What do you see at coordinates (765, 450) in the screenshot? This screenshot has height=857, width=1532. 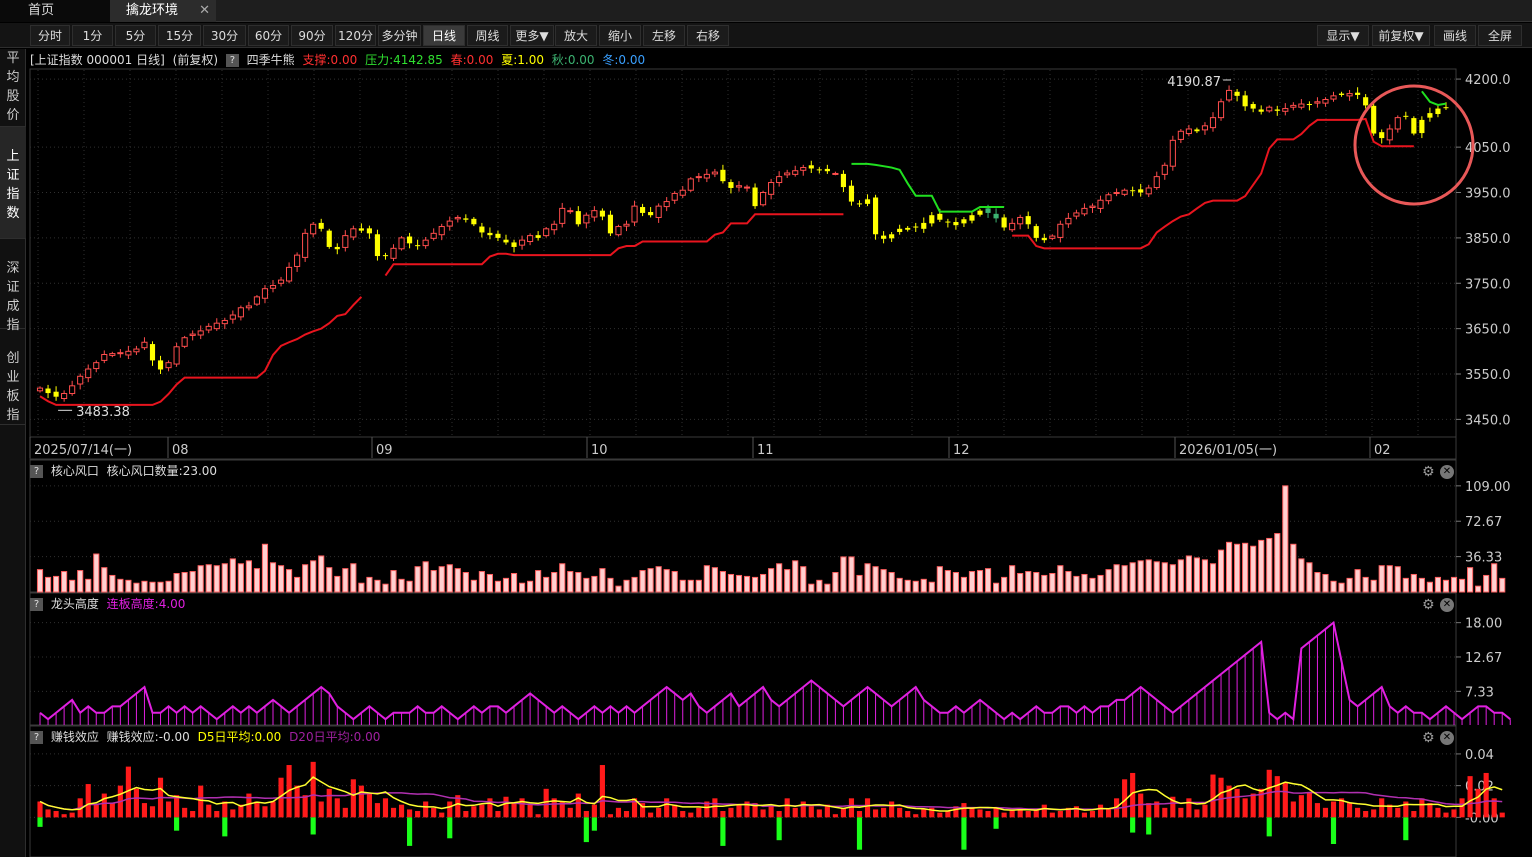 I see `x-tick-label: 11` at bounding box center [765, 450].